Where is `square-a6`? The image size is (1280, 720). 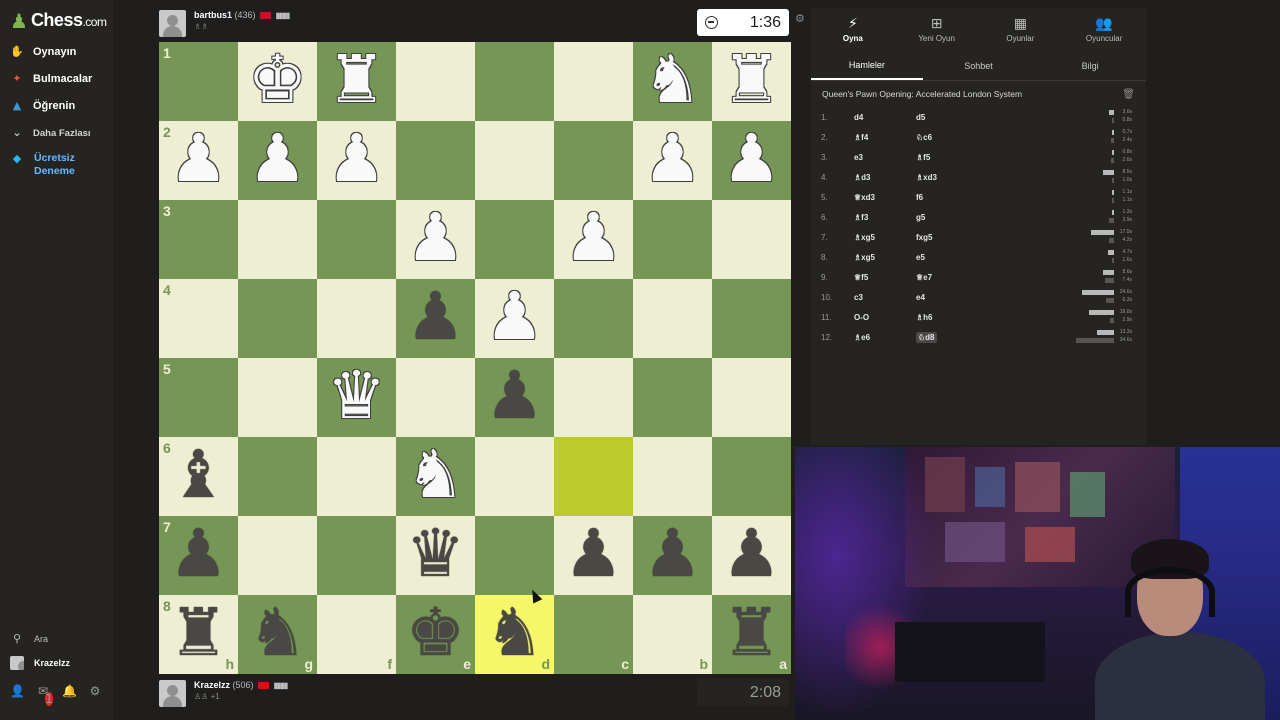 square-a6 is located at coordinates (751, 476).